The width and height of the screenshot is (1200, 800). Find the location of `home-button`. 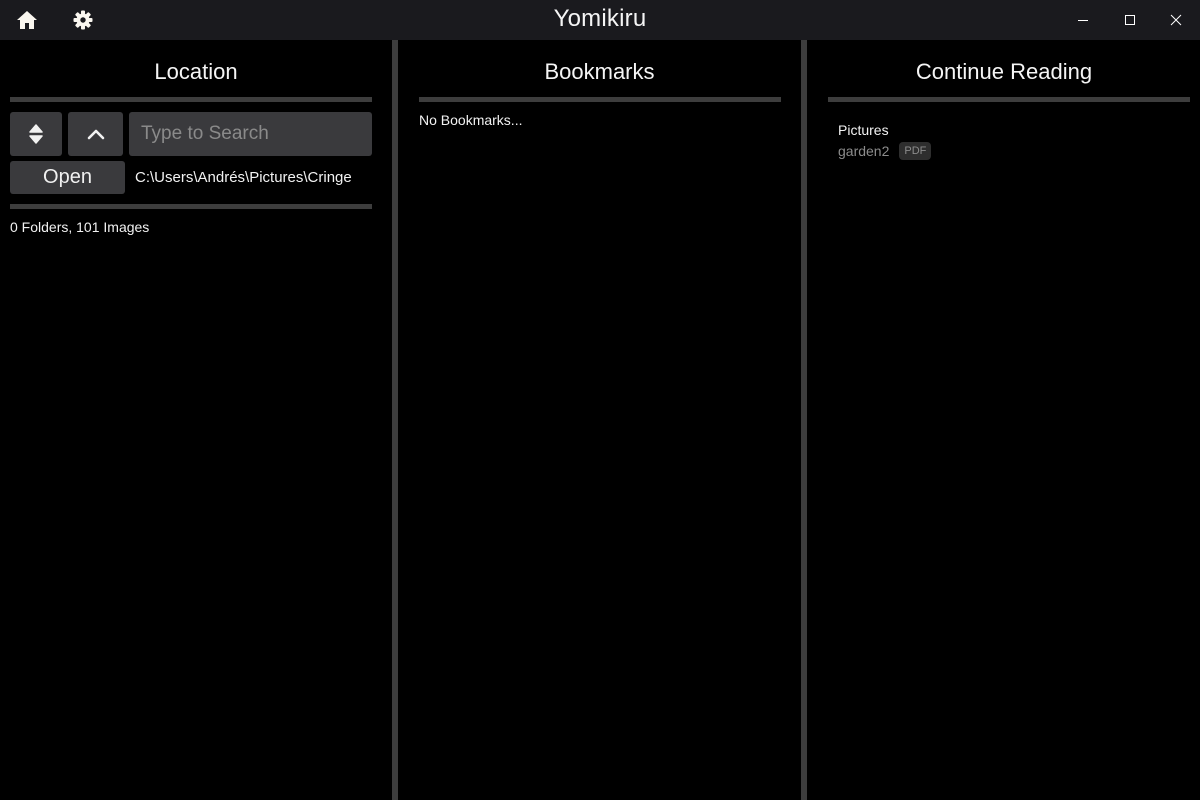

home-button is located at coordinates (27, 20).